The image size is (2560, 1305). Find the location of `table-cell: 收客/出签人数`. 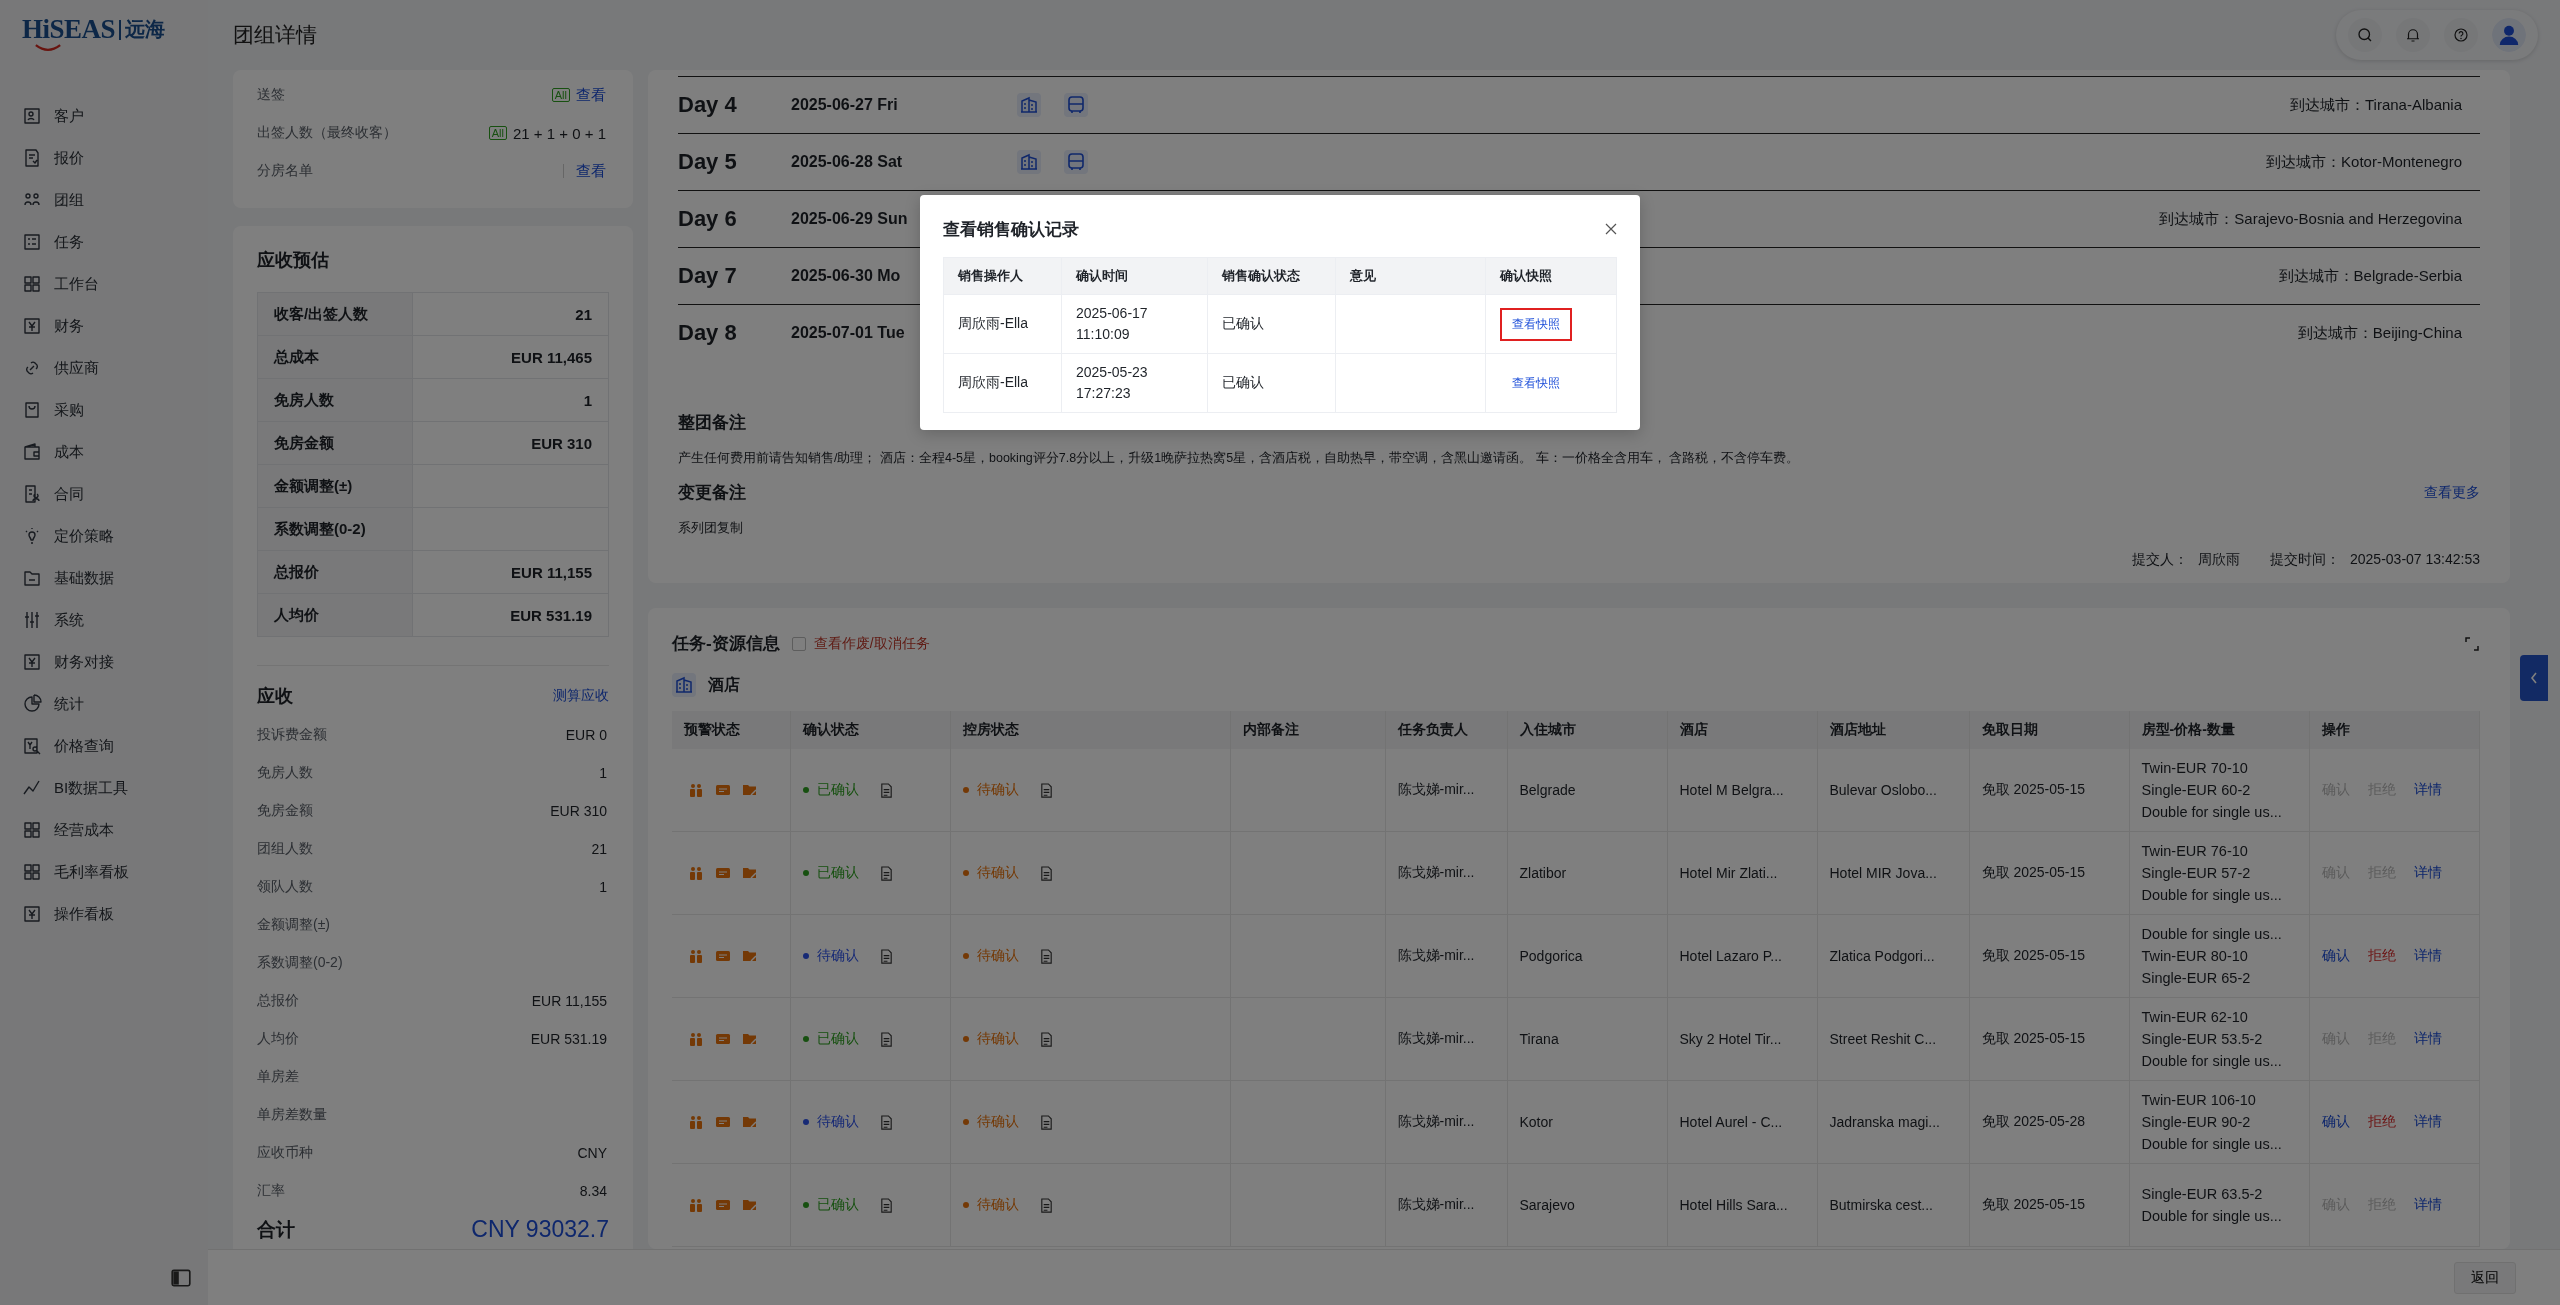

table-cell: 收客/出签人数 is located at coordinates (335, 314).